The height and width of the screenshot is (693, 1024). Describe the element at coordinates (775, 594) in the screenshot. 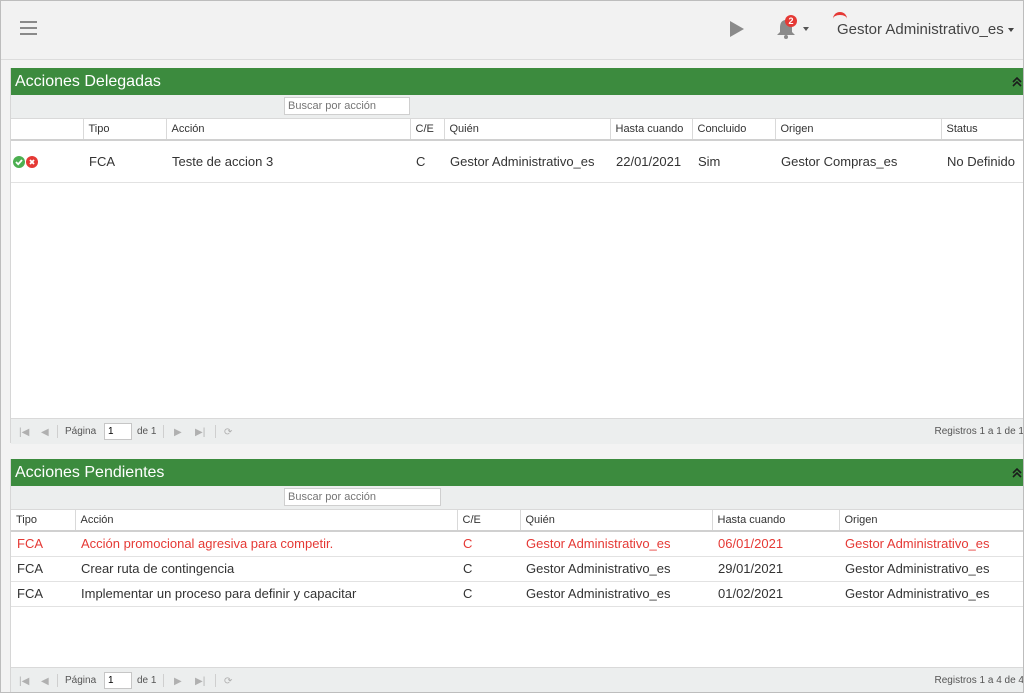

I see `cell-hasta: 01/02/2021` at that location.